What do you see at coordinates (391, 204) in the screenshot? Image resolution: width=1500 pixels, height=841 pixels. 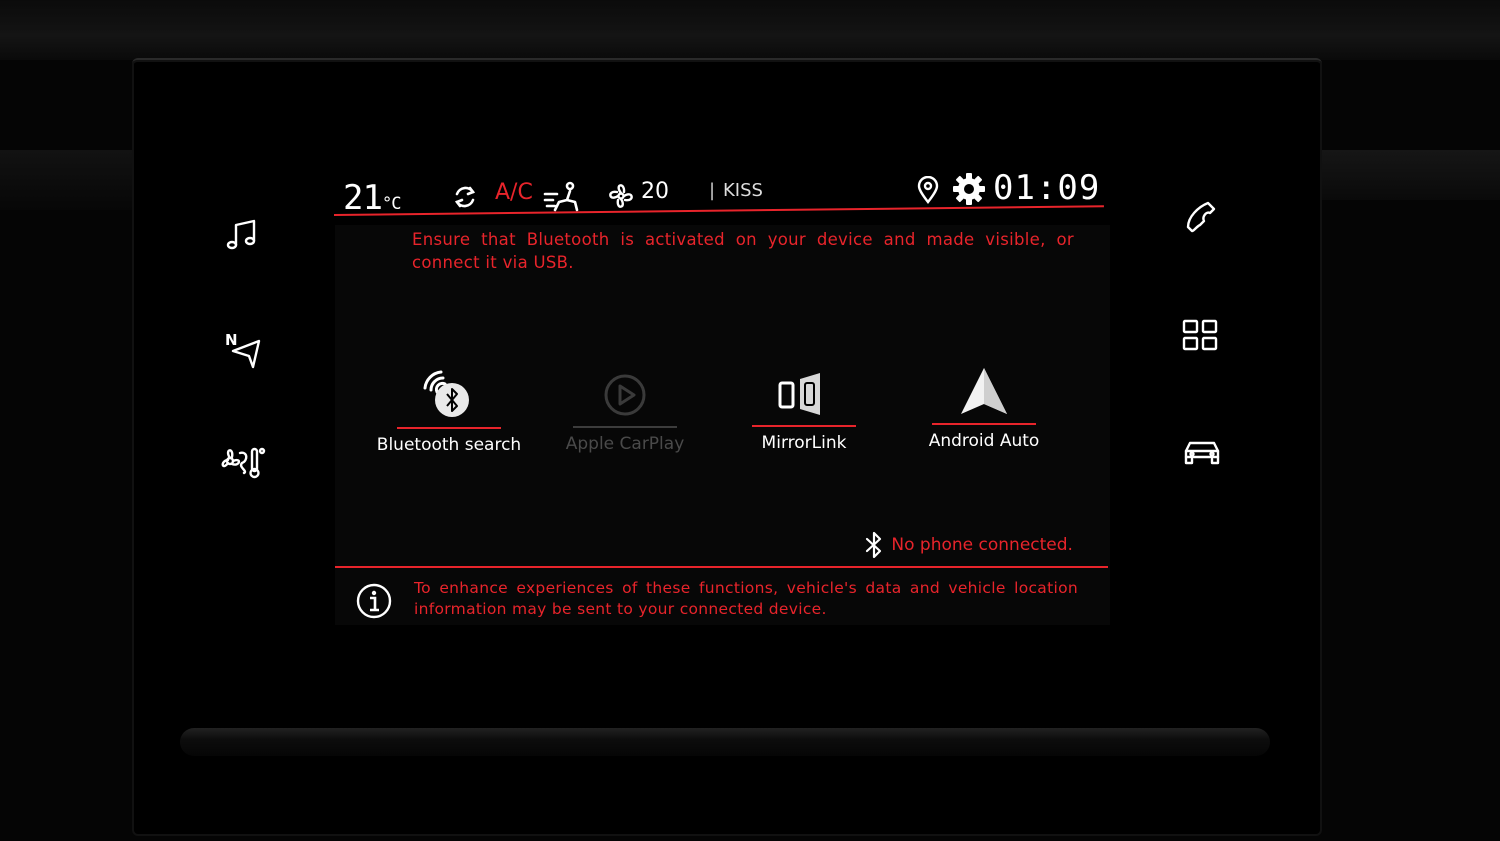 I see `temperature-unit: °C` at bounding box center [391, 204].